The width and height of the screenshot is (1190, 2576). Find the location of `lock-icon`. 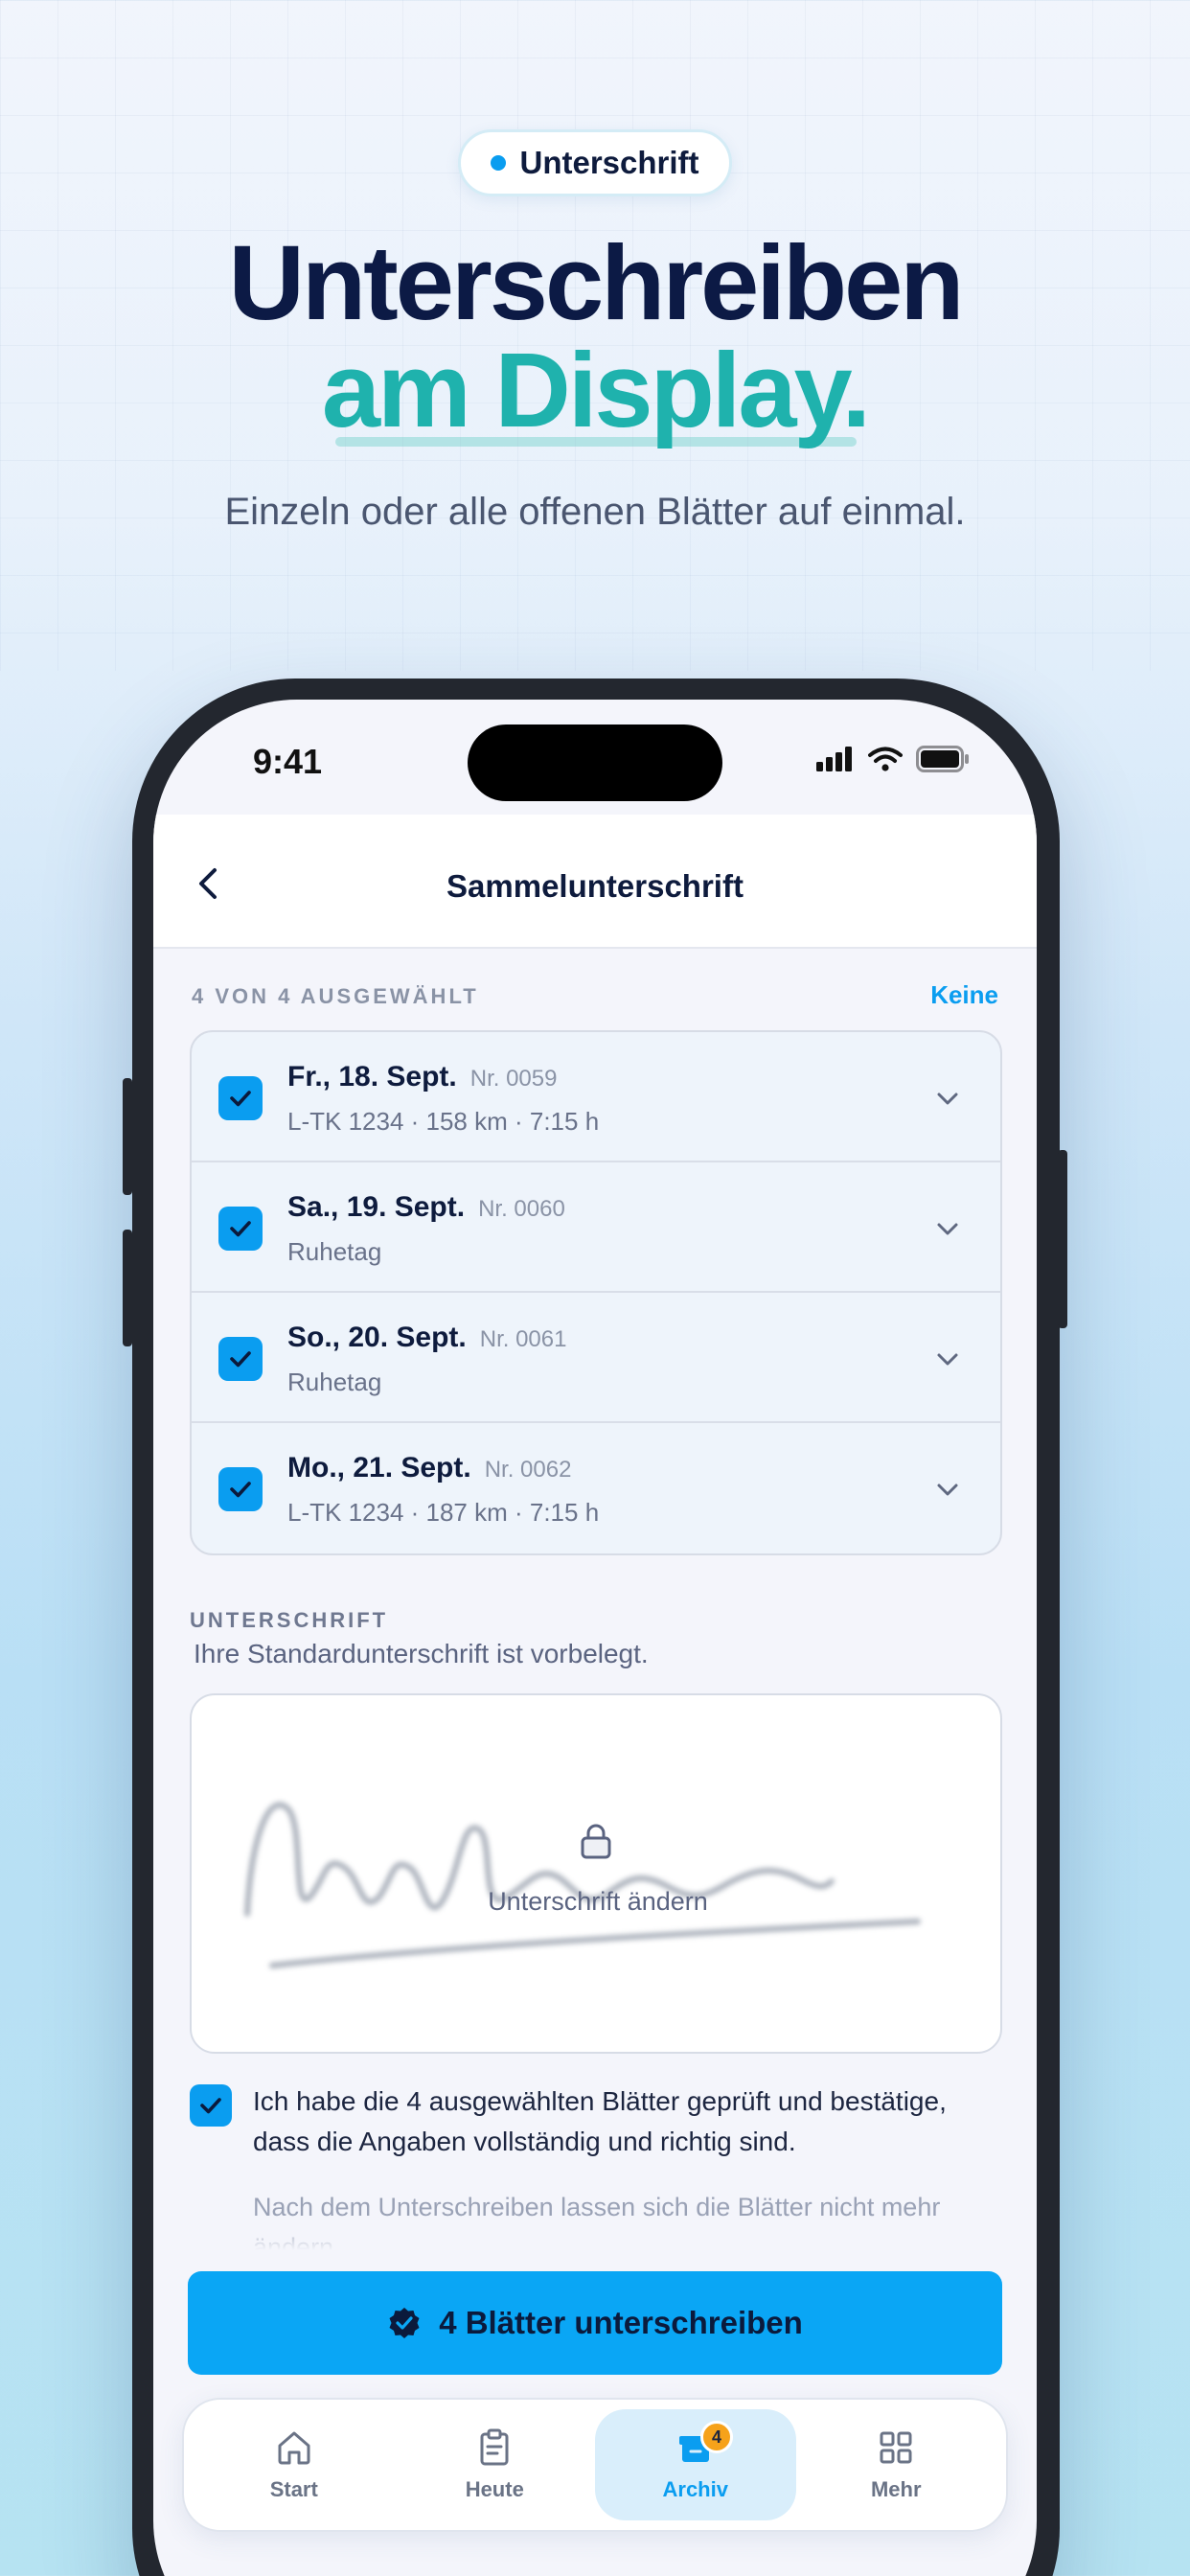

lock-icon is located at coordinates (596, 1841).